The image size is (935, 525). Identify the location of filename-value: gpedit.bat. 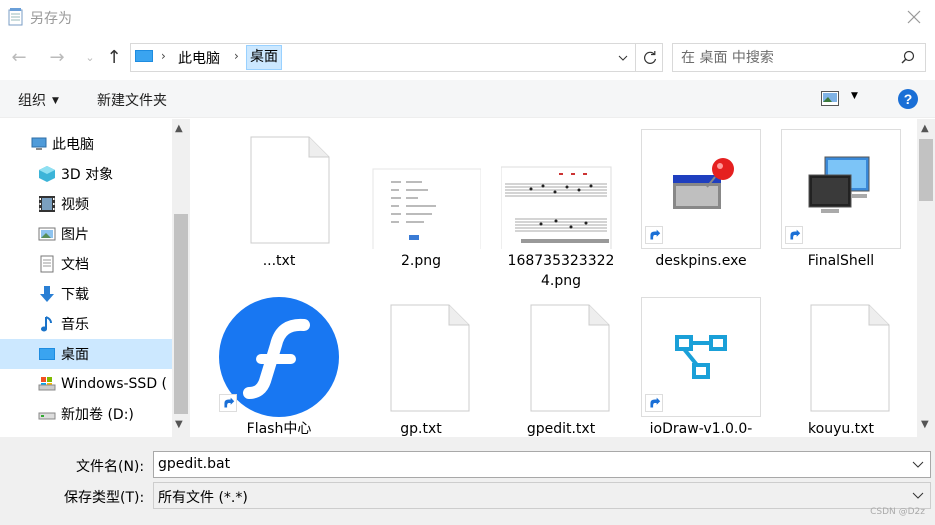
(194, 464).